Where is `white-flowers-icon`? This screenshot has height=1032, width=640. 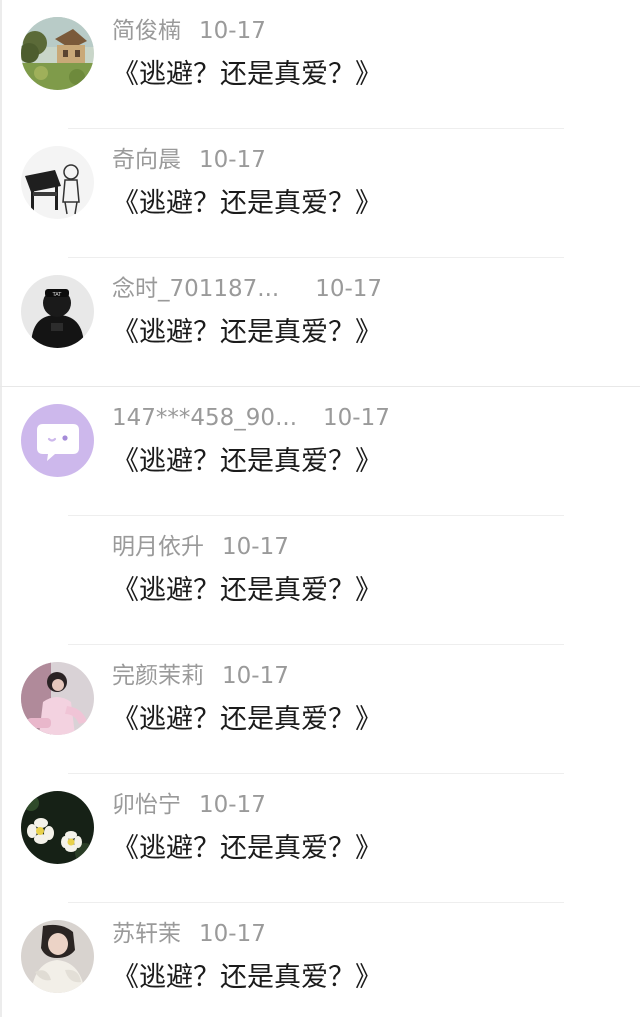
white-flowers-icon is located at coordinates (57, 827).